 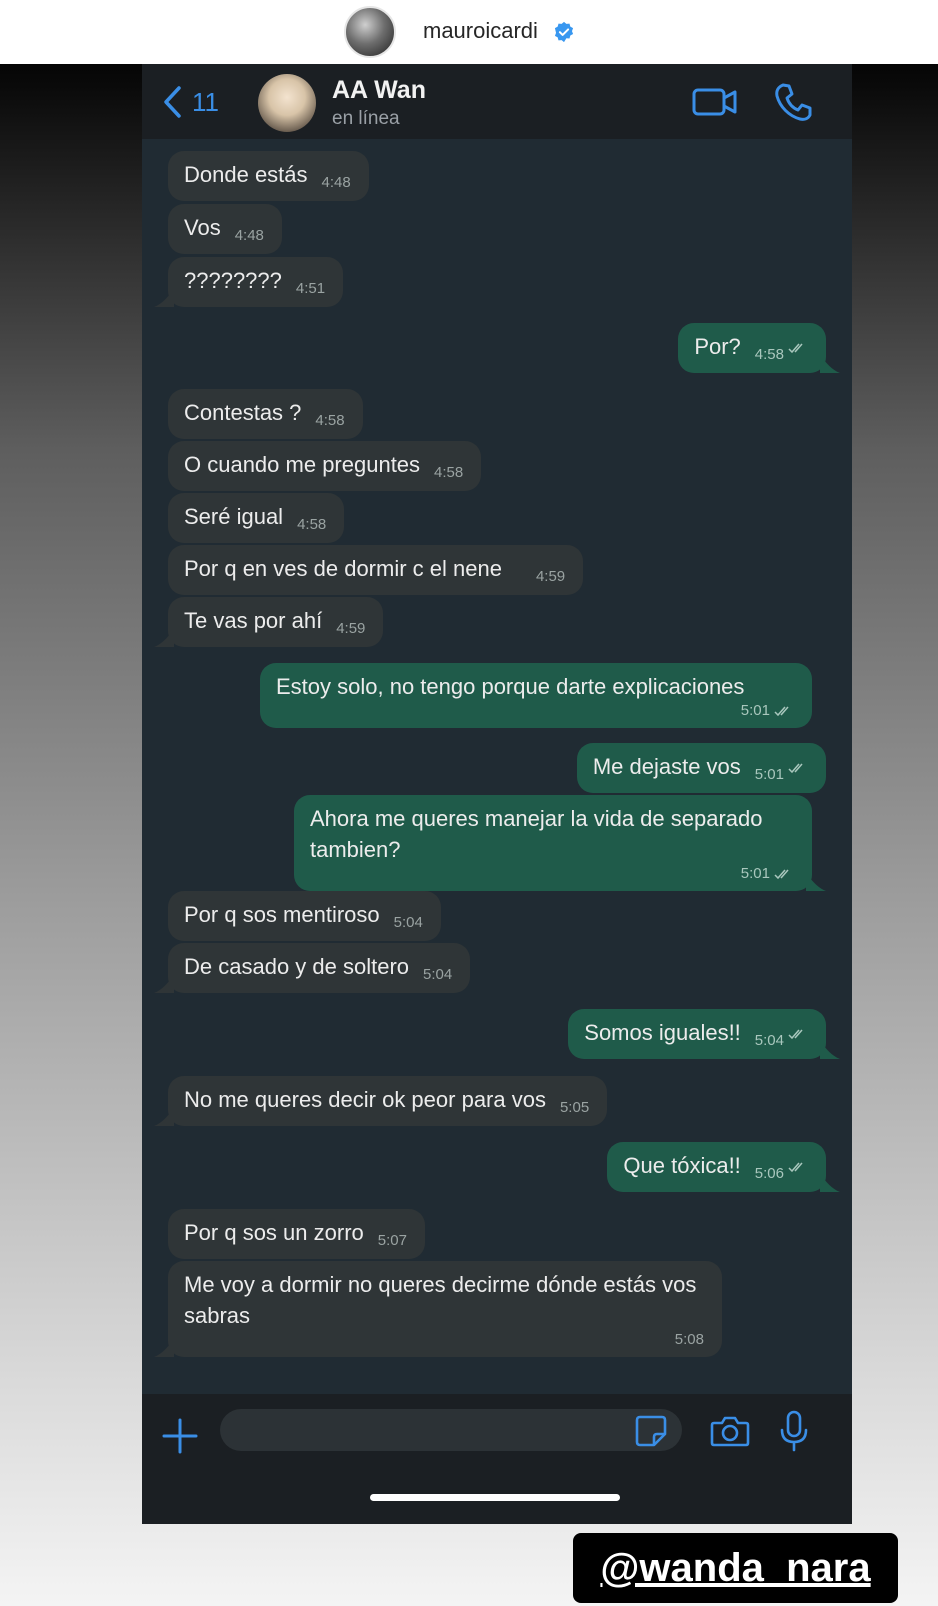 I want to click on message-text: No me queres decir ok peor para vos, so click(x=365, y=1099).